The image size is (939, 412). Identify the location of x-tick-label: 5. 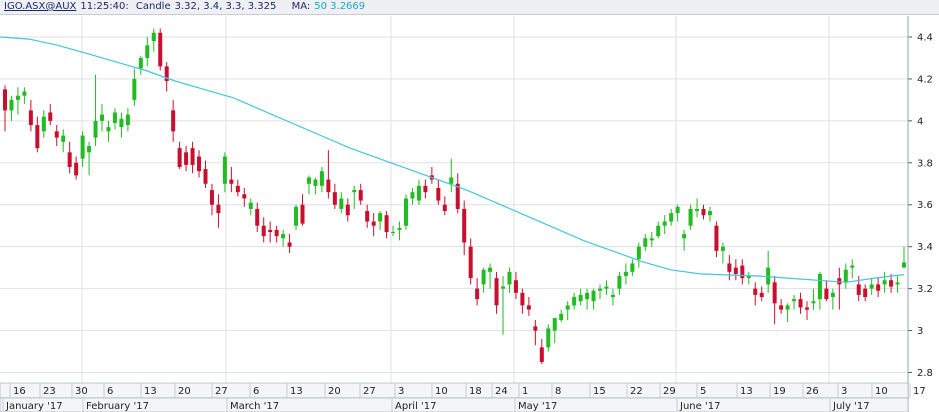
(703, 391).